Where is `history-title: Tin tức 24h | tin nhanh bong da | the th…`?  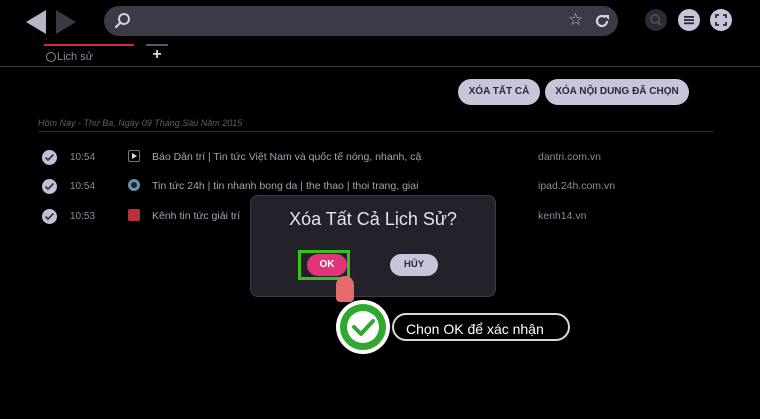 history-title: Tin tức 24h | tin nhanh bong da | the th… is located at coordinates (287, 186).